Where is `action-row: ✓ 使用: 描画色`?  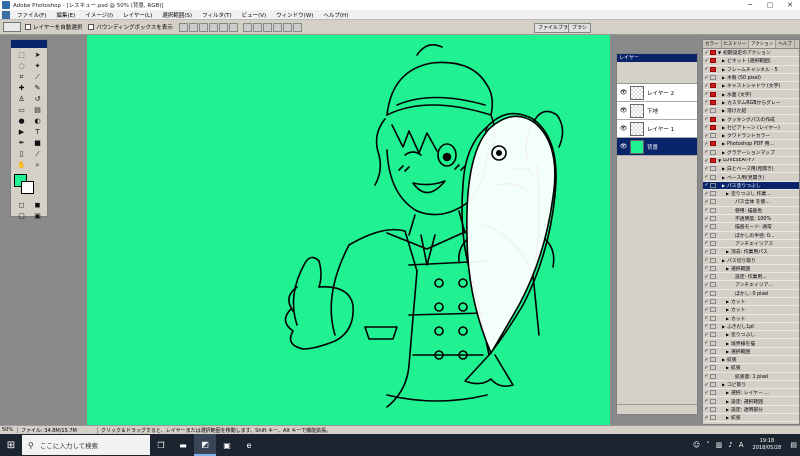
action-row: ✓ 使用: 描画色 is located at coordinates (751, 211).